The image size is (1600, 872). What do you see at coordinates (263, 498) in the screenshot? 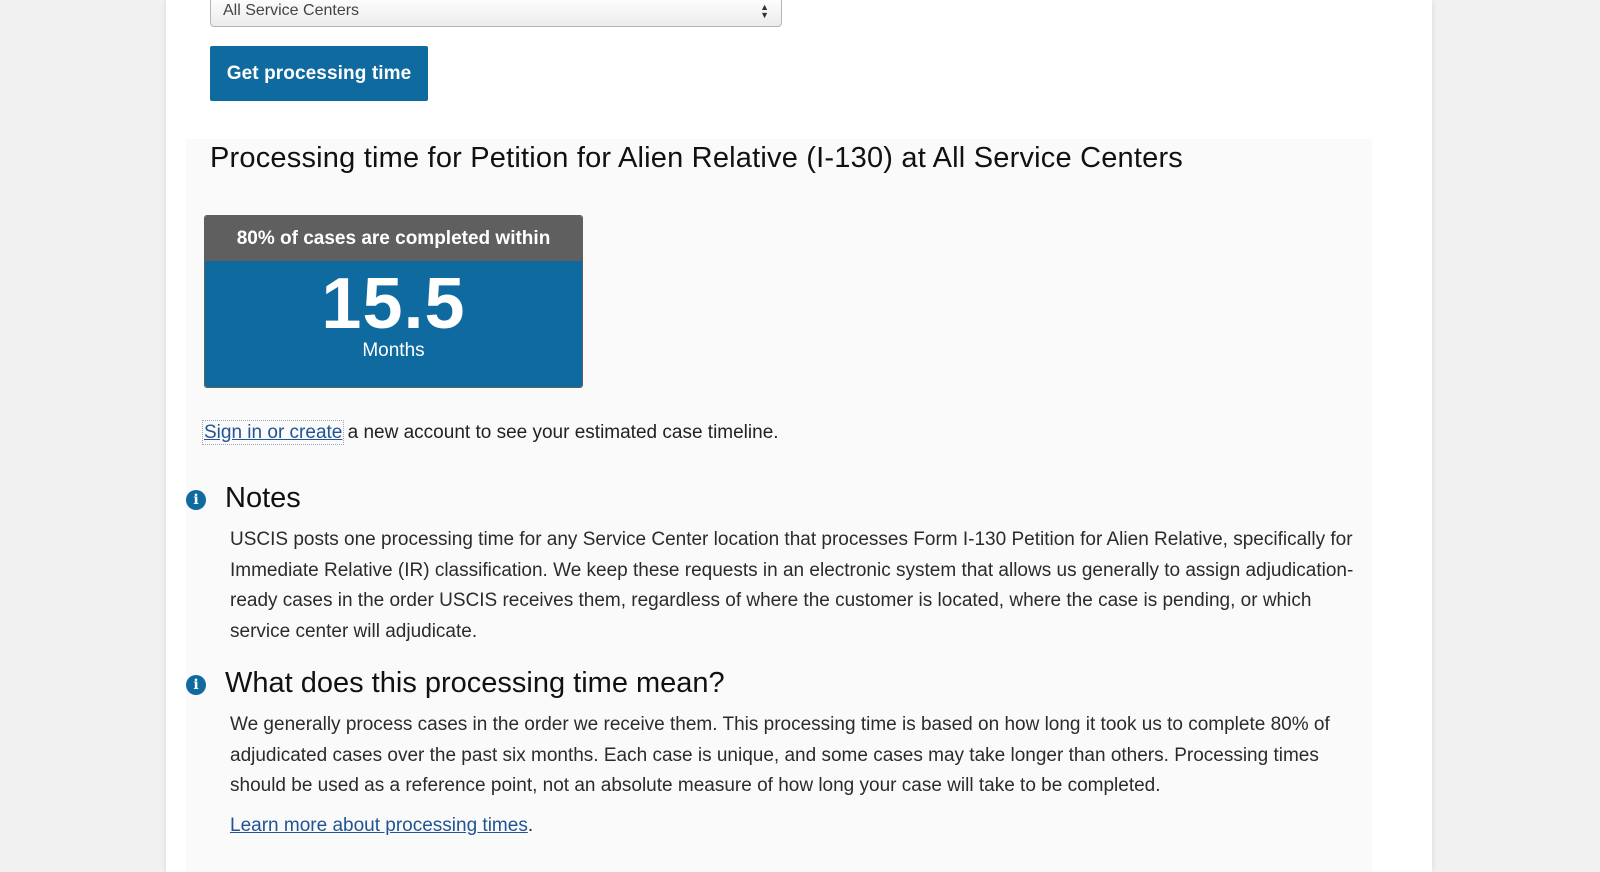
I see `notes-title: Notes` at bounding box center [263, 498].